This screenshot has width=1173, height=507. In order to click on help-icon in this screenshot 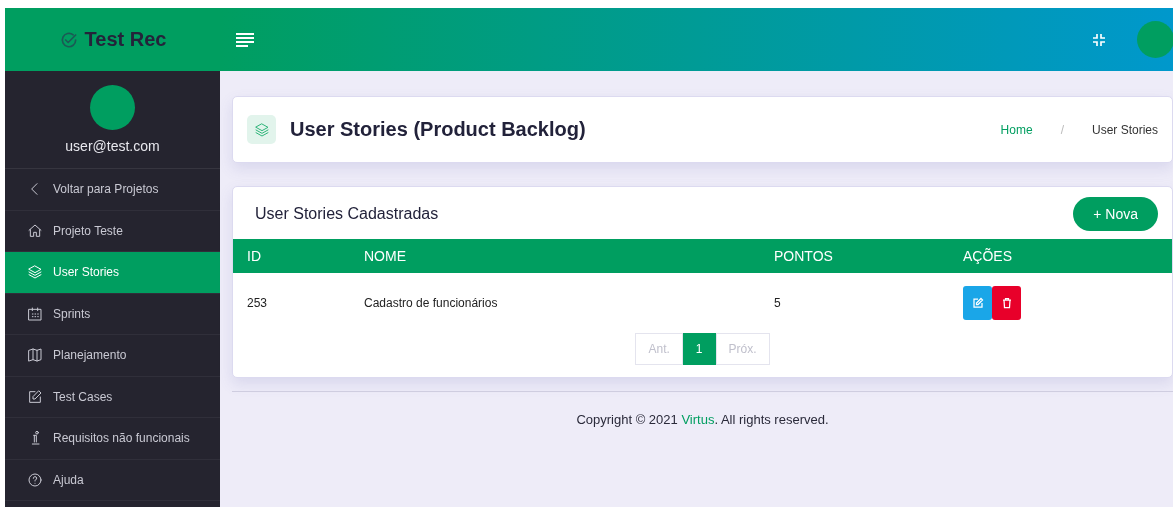, I will do `click(35, 479)`.